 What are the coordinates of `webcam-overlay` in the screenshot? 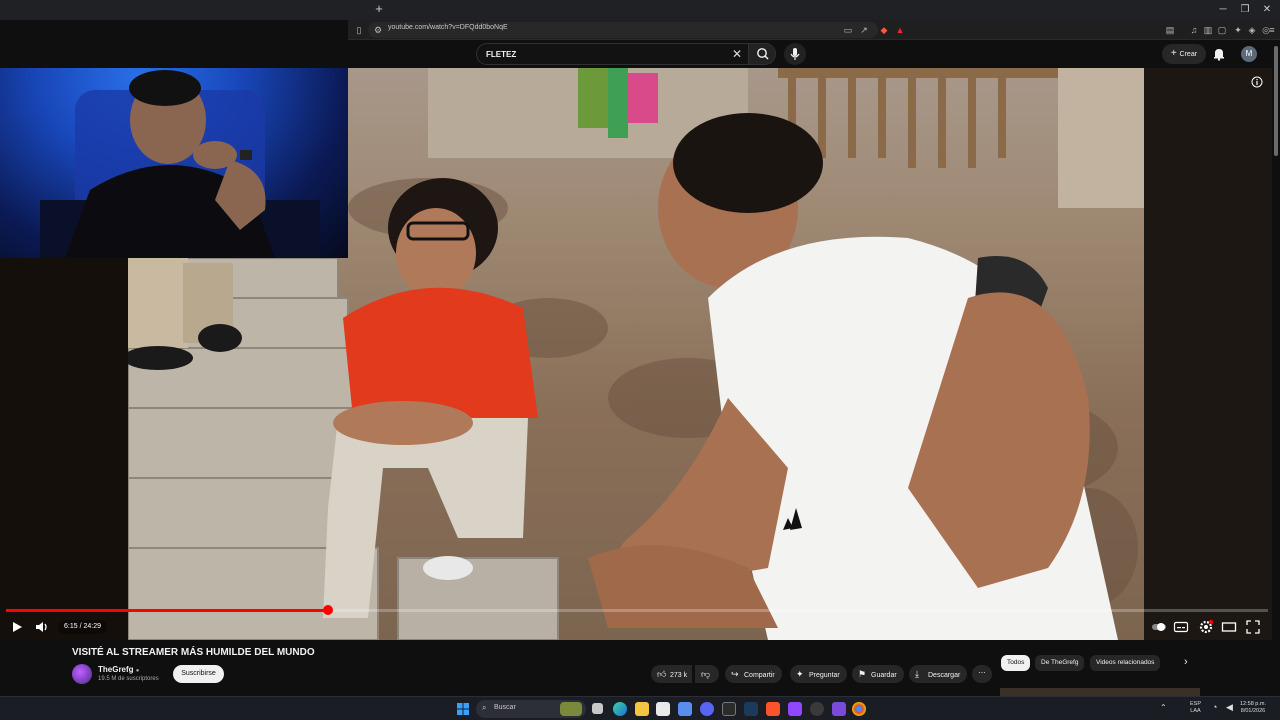 It's located at (174, 163).